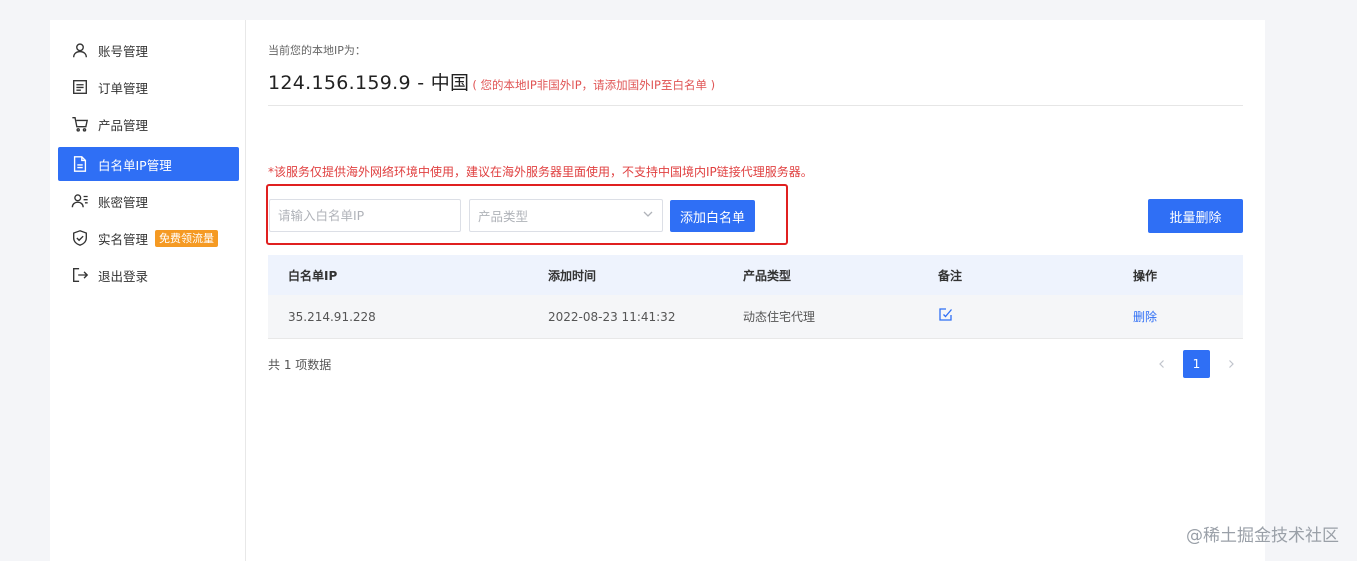  I want to click on chevron-right-icon, so click(1231, 364).